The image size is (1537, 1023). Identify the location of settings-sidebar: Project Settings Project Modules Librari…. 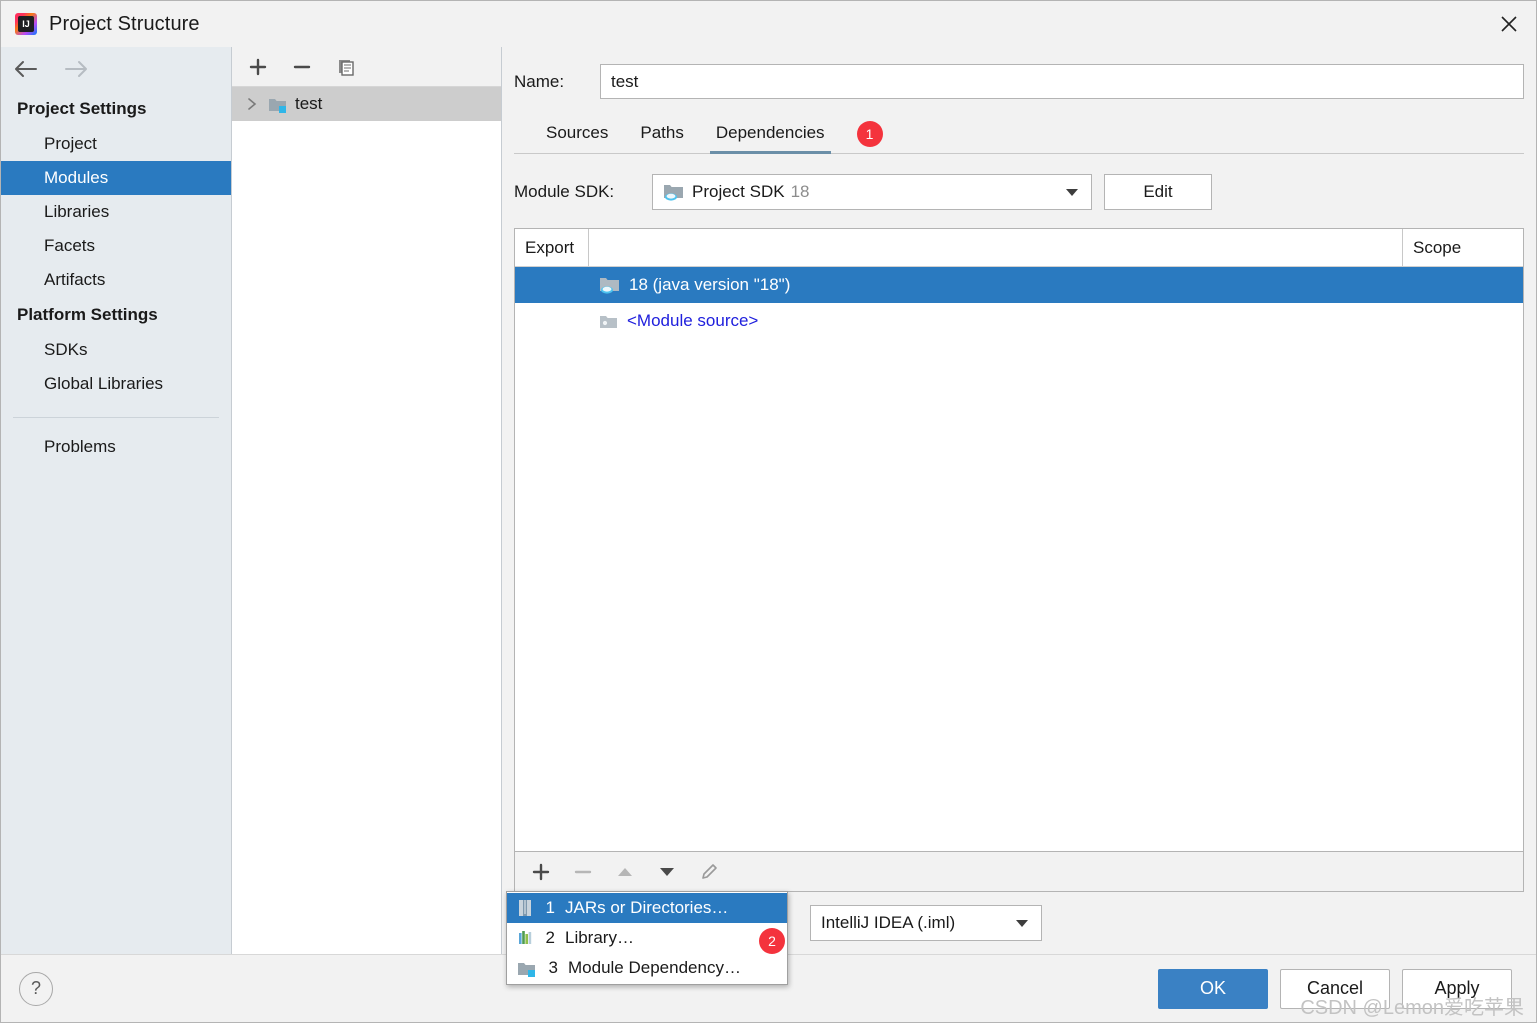
(116, 500).